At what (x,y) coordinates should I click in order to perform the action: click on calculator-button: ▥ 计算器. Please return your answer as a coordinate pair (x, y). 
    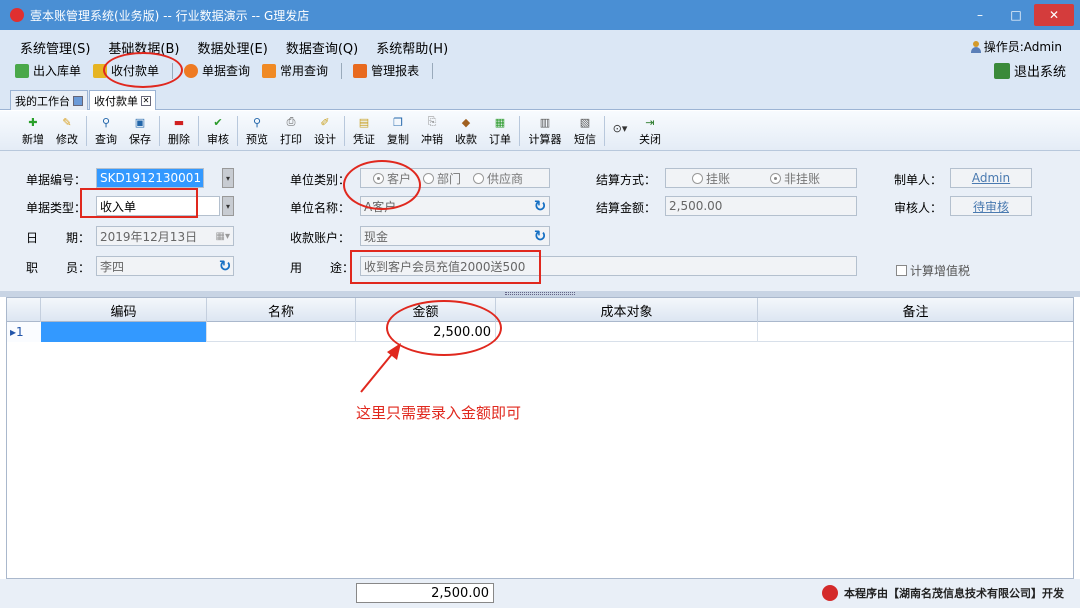
    Looking at the image, I should click on (545, 129).